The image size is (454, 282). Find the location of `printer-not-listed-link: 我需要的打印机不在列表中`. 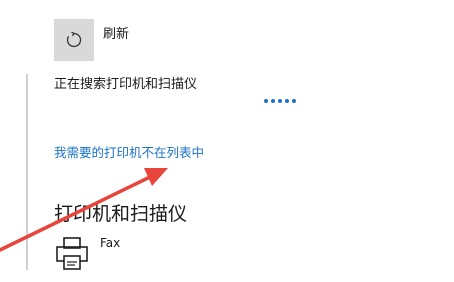

printer-not-listed-link: 我需要的打印机不在列表中 is located at coordinates (129, 151).